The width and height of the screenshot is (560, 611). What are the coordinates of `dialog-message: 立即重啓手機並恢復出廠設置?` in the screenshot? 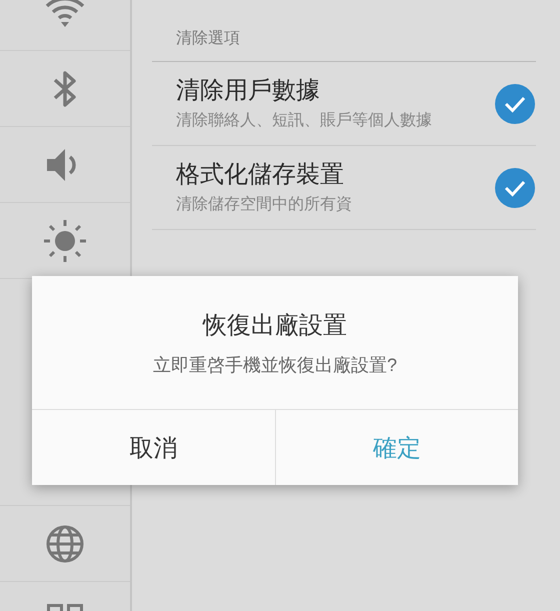 It's located at (274, 365).